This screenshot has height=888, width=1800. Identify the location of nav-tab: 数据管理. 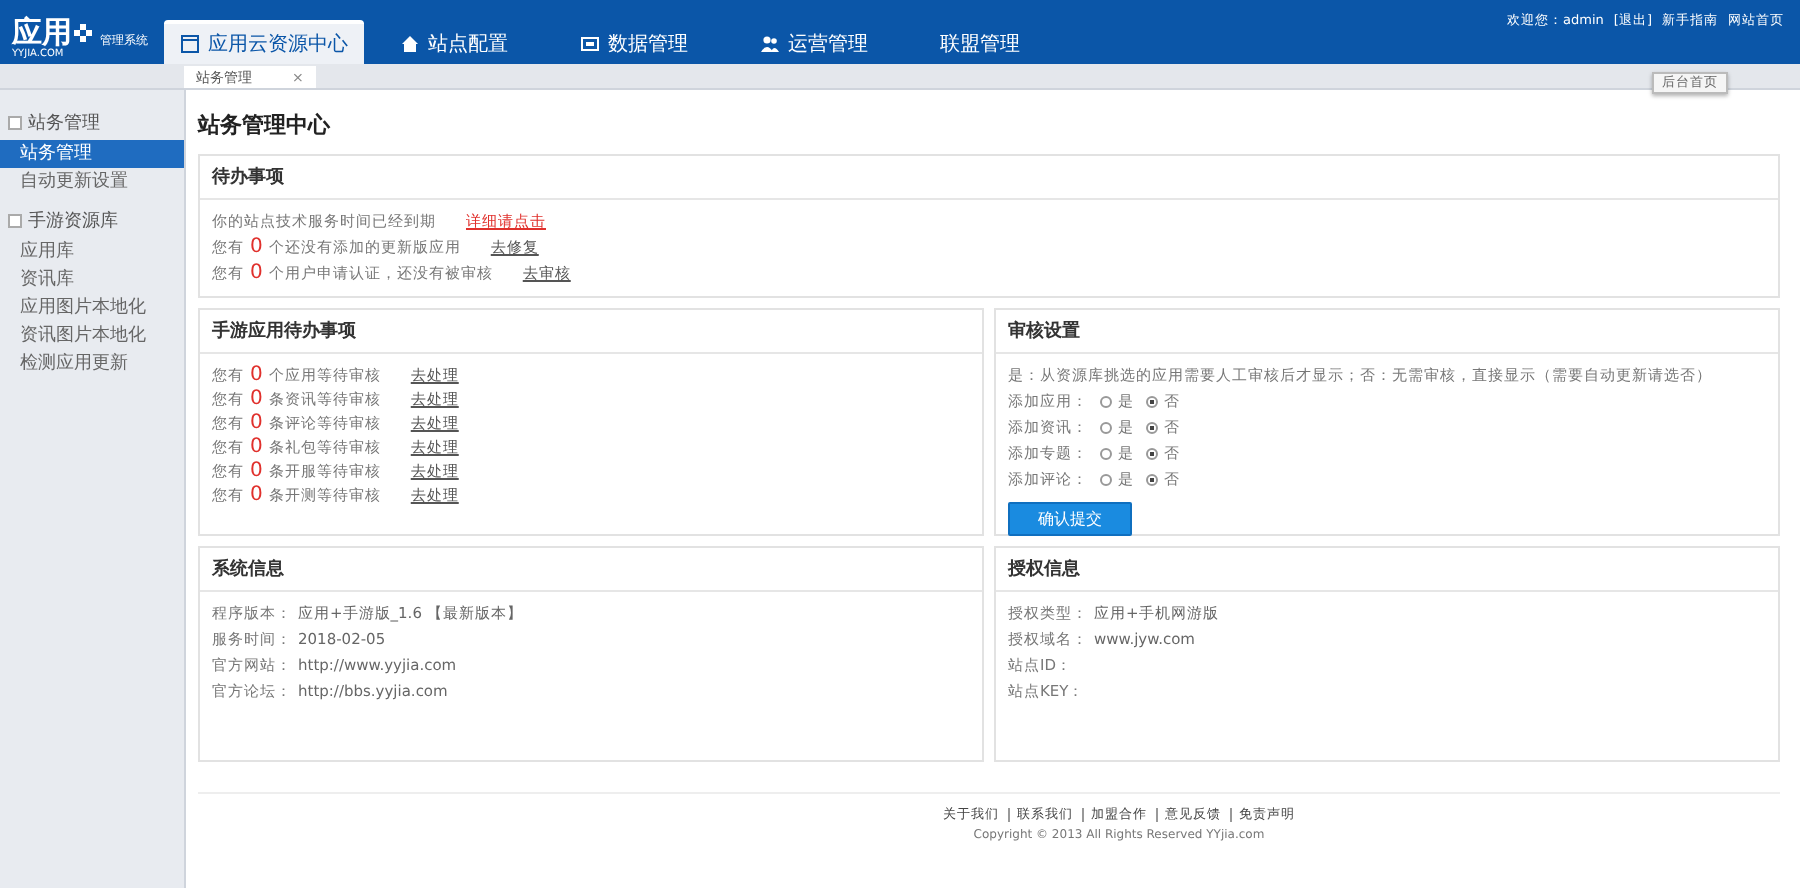
(644, 44).